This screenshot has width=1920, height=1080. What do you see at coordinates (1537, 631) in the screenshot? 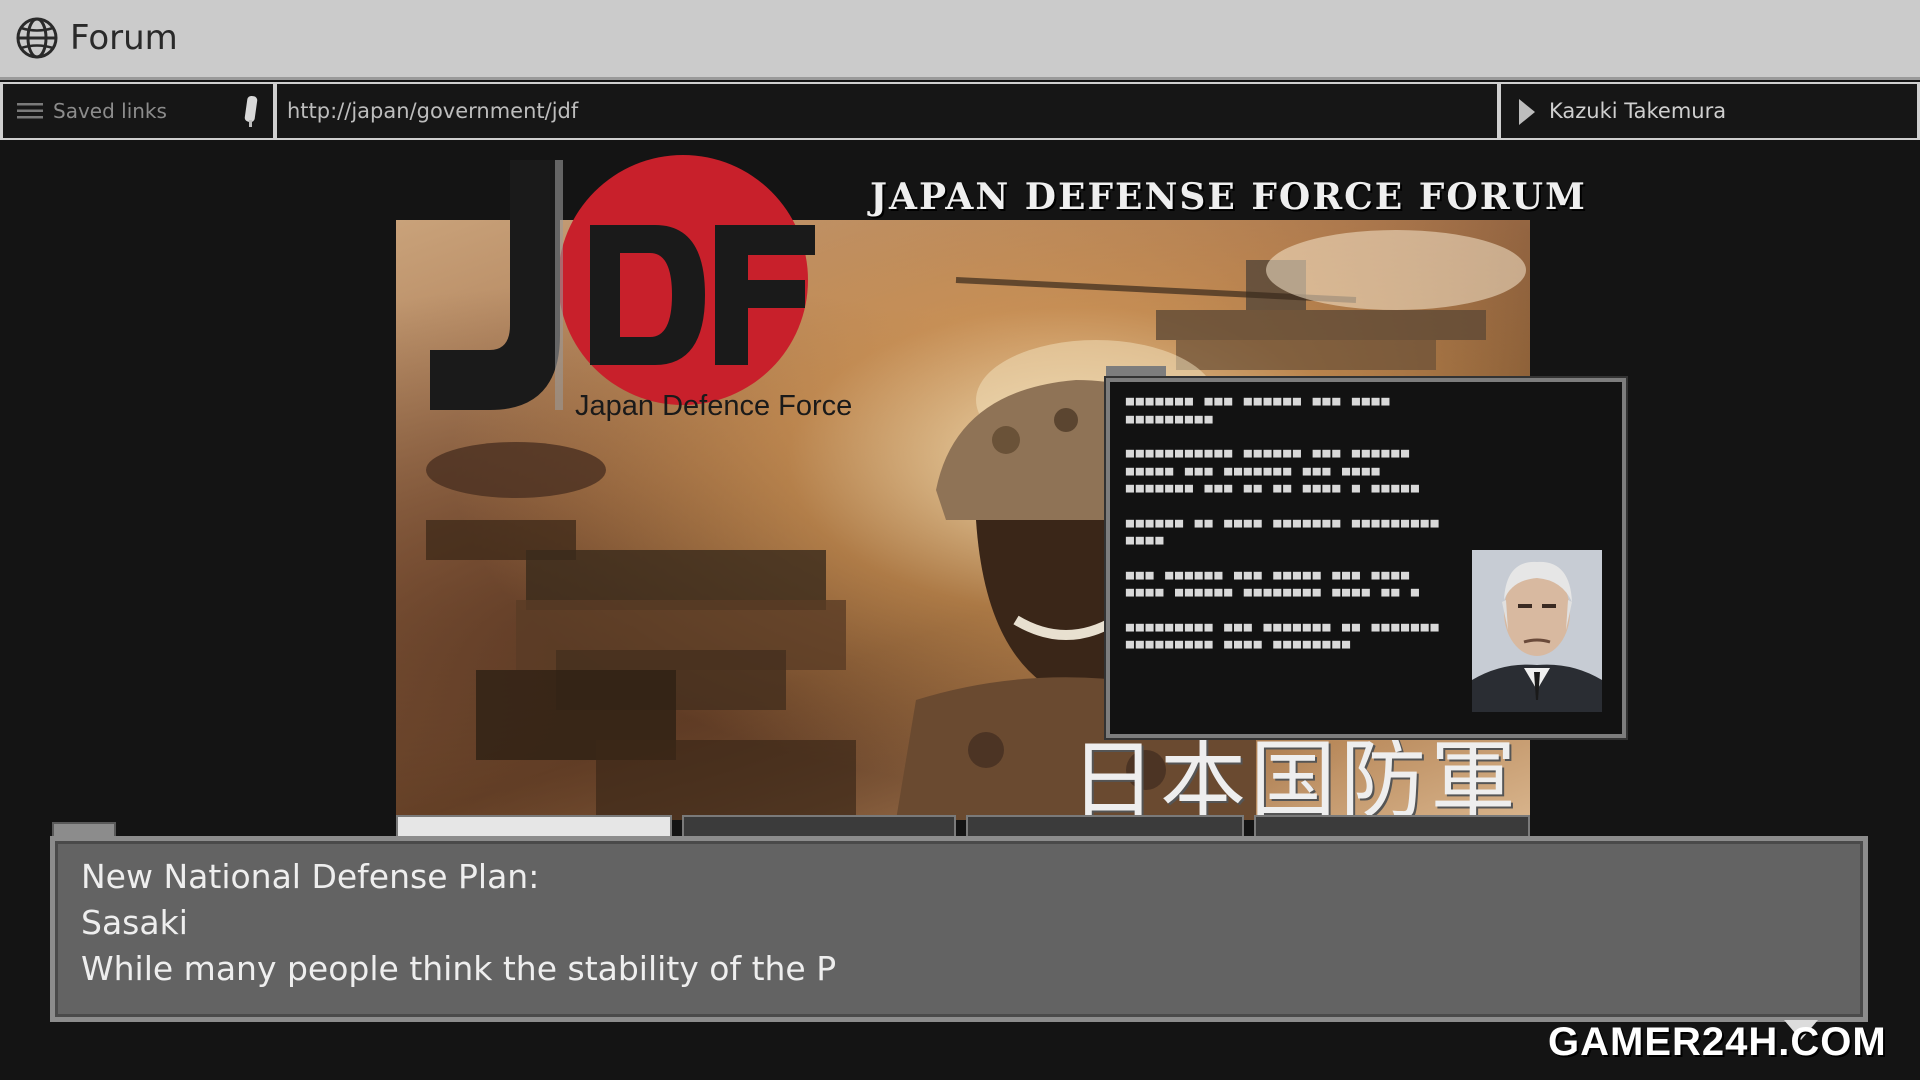
I see `character-portrait` at bounding box center [1537, 631].